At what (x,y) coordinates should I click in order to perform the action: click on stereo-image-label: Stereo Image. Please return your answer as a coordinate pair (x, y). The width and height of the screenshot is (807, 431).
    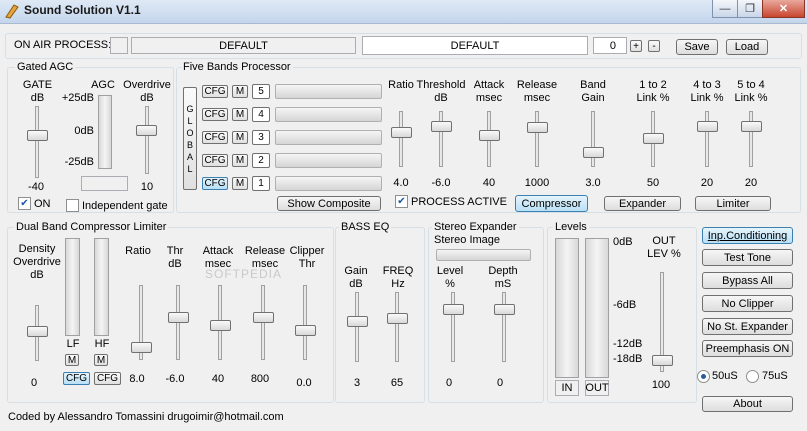
    Looking at the image, I should click on (467, 240).